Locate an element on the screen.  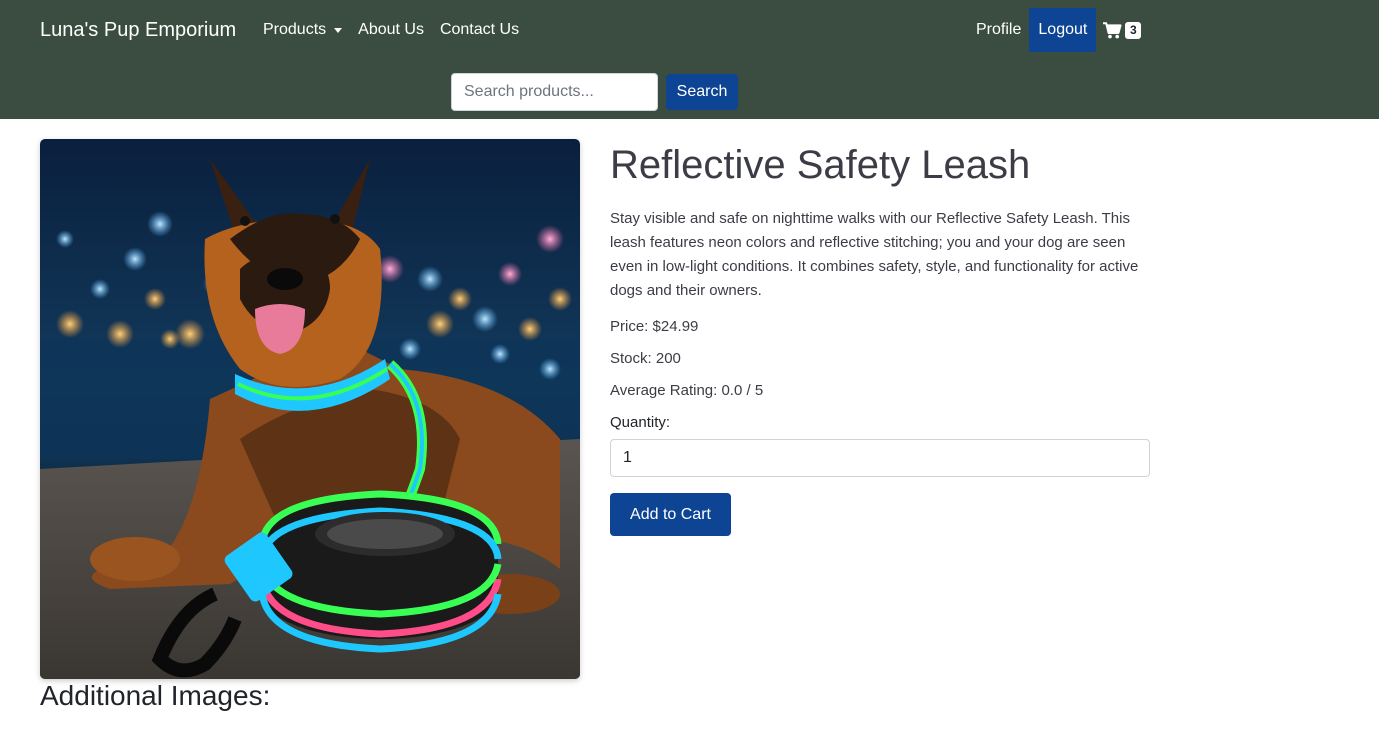
cart-link: 3 is located at coordinates (1122, 30).